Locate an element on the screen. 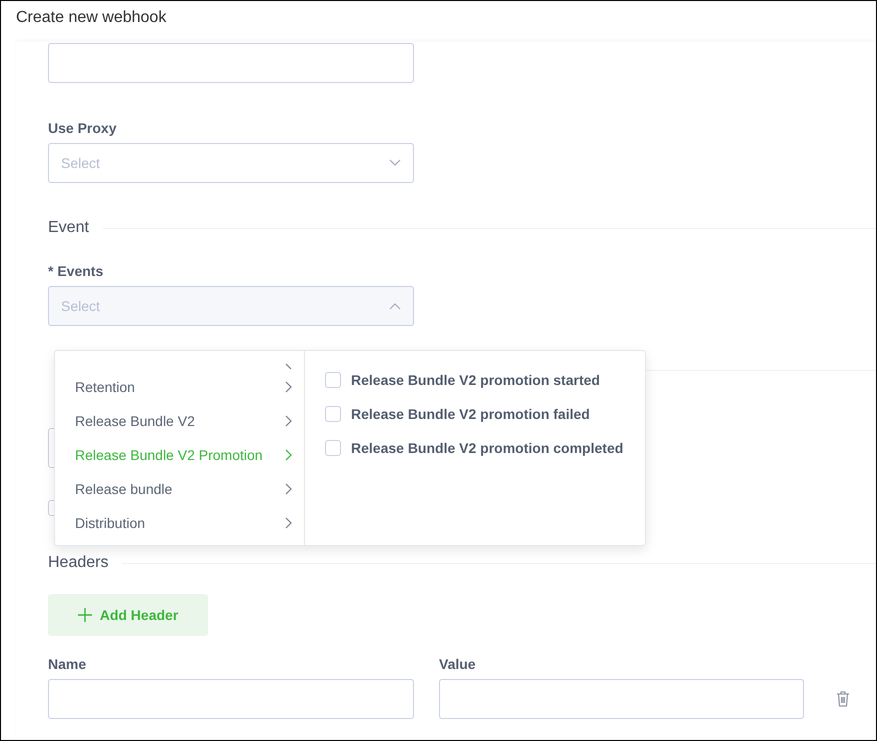  value-field is located at coordinates (621, 699).